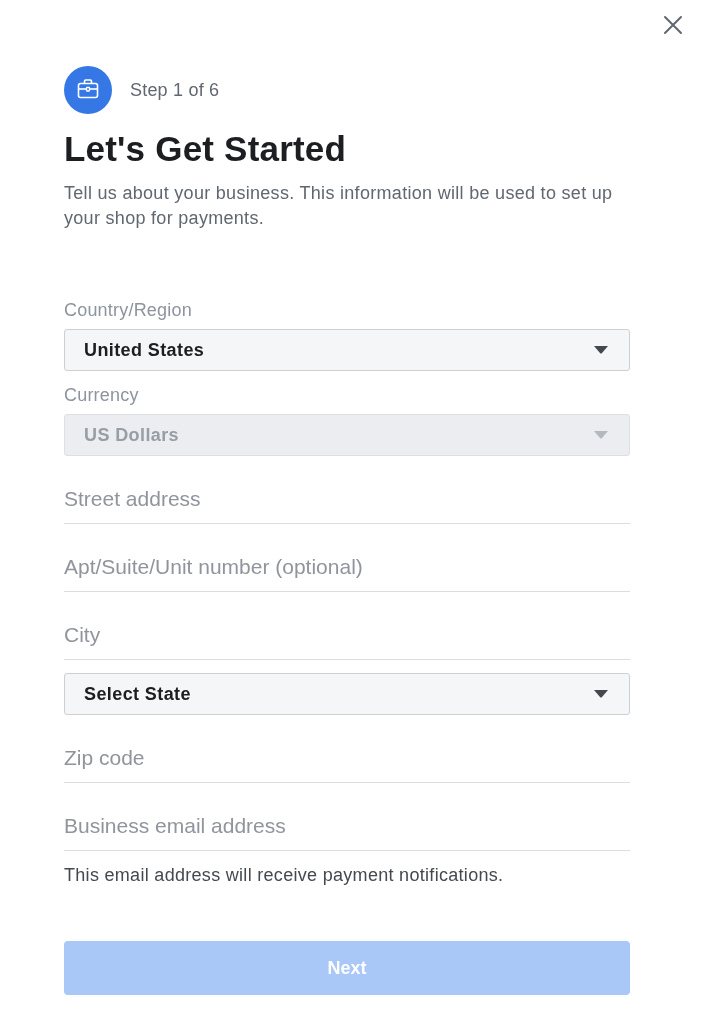 Image resolution: width=703 pixels, height=1024 pixels. Describe the element at coordinates (284, 875) in the screenshot. I see `help-text: This email address will receive payment notifications.` at that location.